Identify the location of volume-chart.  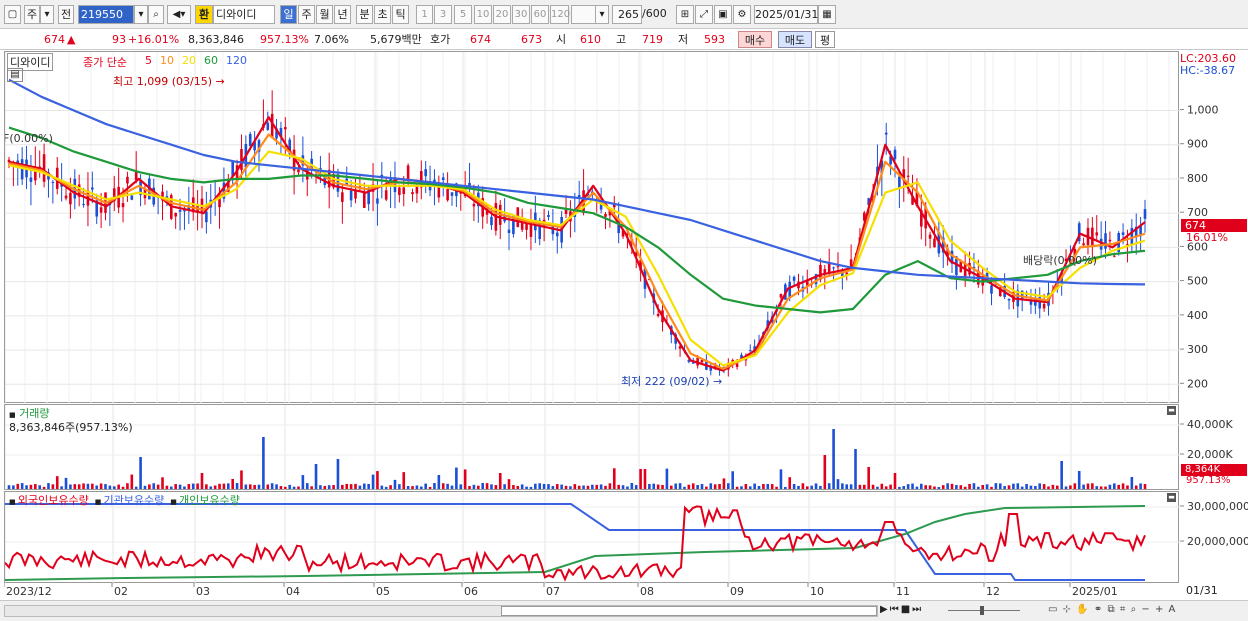
(592, 448).